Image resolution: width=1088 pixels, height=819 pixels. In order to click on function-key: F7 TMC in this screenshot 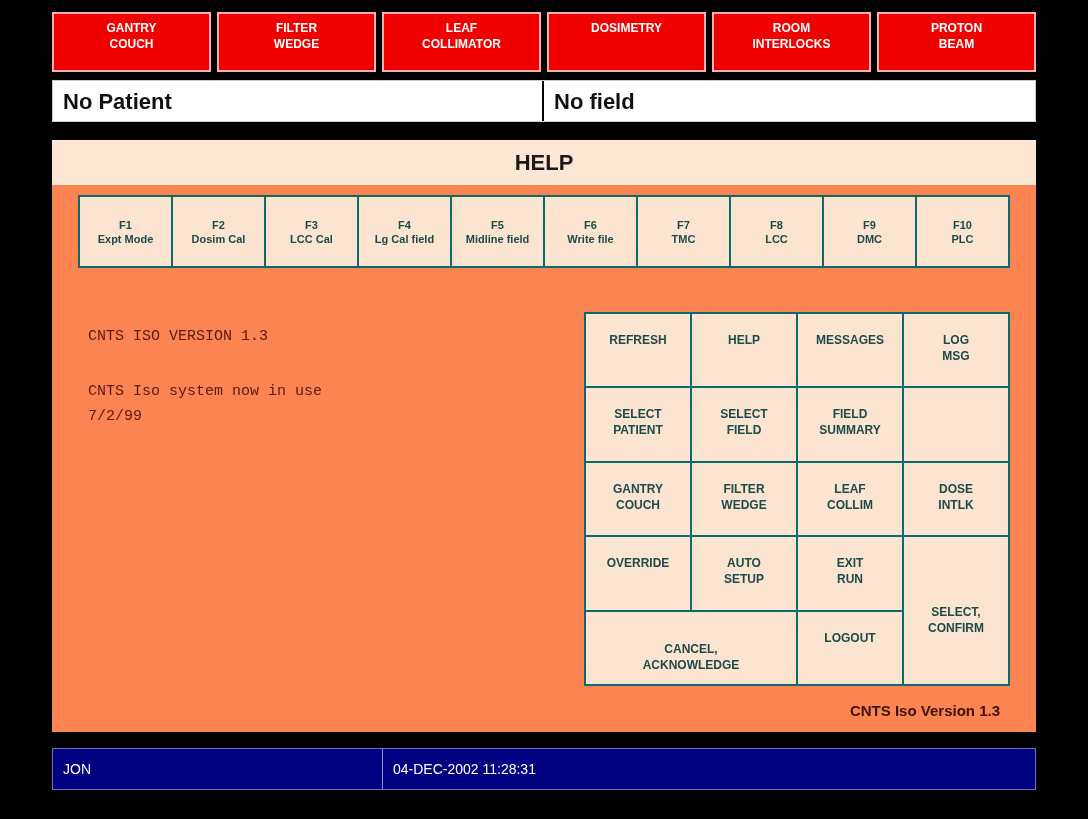, I will do `click(683, 231)`.